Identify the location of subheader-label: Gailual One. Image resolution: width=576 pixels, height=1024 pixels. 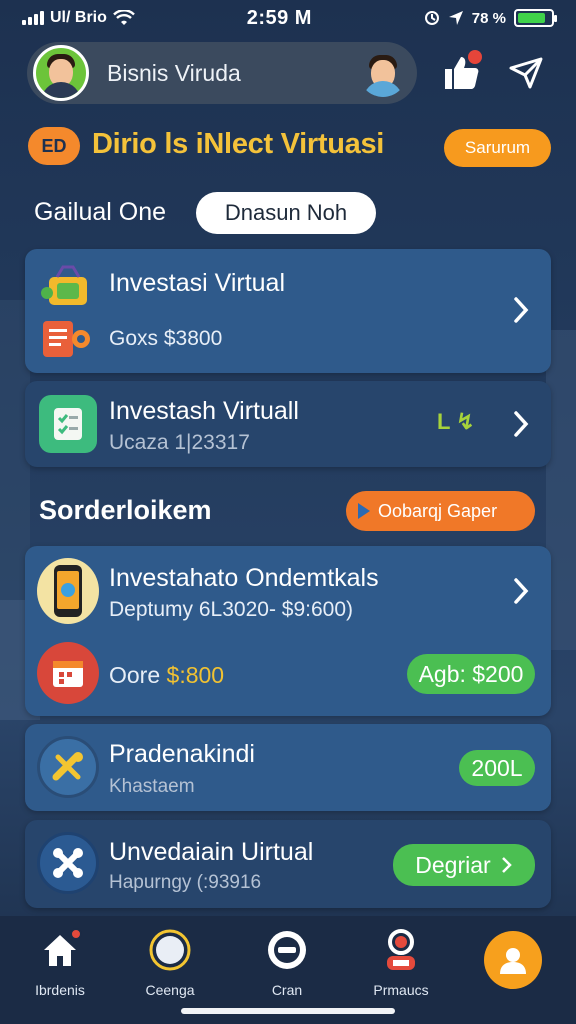
(100, 212).